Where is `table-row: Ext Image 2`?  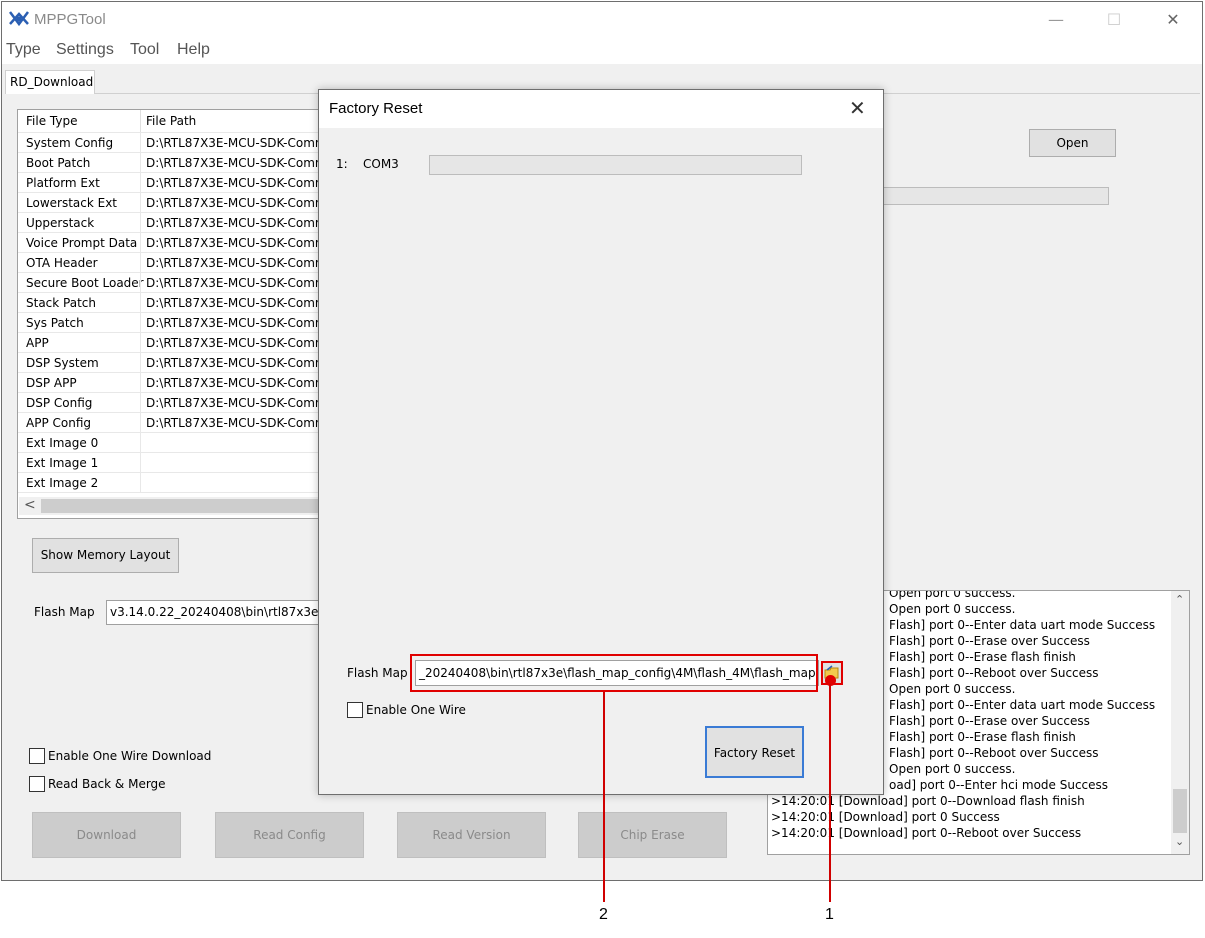 table-row: Ext Image 2 is located at coordinates (172, 483).